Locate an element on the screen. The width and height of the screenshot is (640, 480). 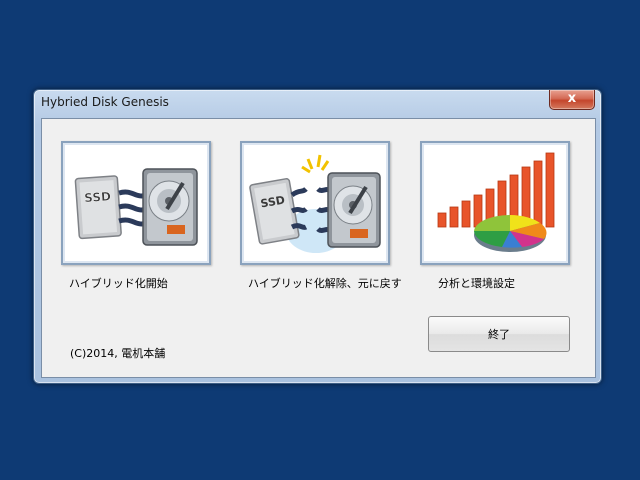
hybrid-release-tile: SSD is located at coordinates (315, 203).